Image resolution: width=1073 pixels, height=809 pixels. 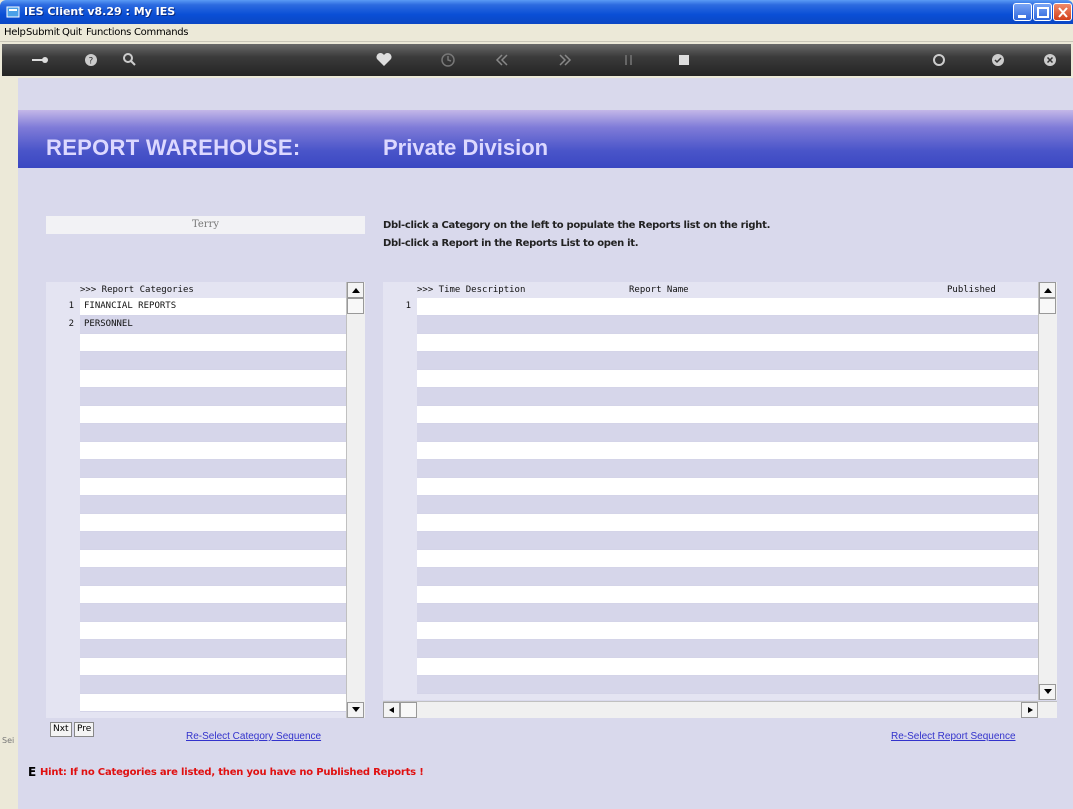 What do you see at coordinates (43, 32) in the screenshot?
I see `menu-submit: Submit` at bounding box center [43, 32].